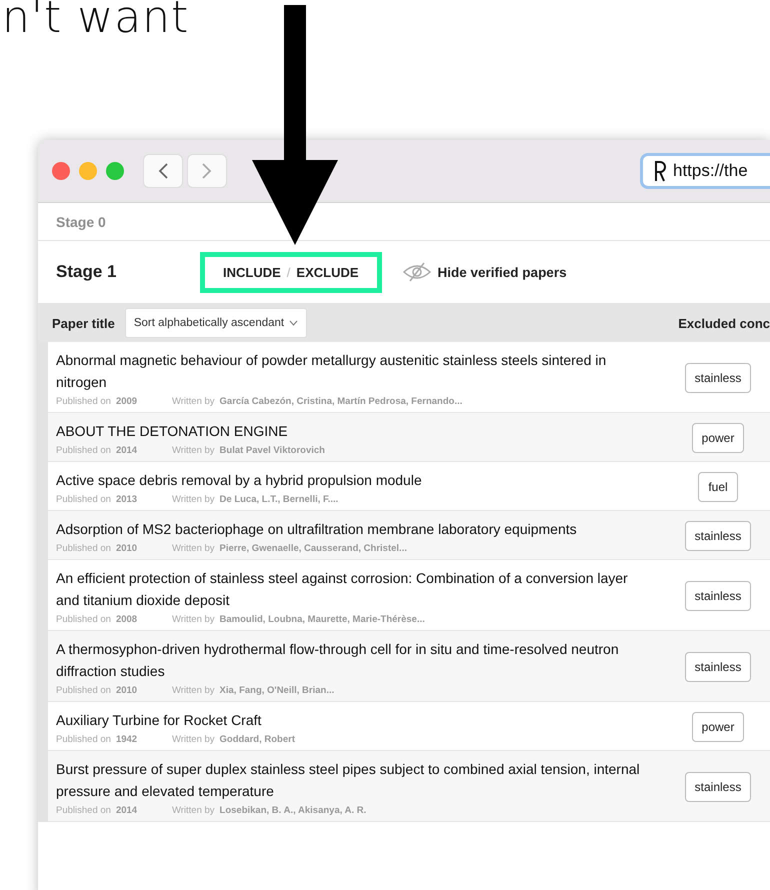 The image size is (770, 890). I want to click on forward-button, so click(207, 171).